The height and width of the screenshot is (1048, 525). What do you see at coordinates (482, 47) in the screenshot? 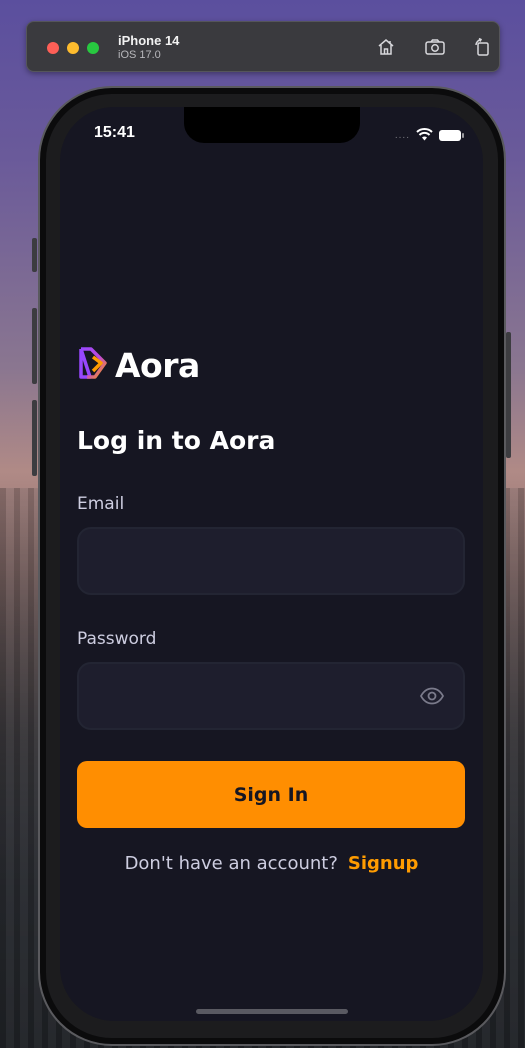
I see `rotate-icon` at bounding box center [482, 47].